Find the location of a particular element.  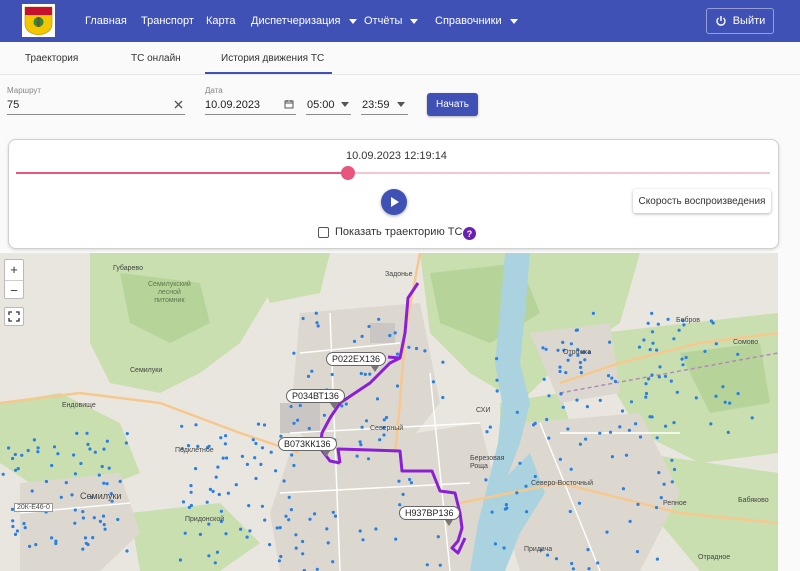

fullscreen-button is located at coordinates (14, 316).